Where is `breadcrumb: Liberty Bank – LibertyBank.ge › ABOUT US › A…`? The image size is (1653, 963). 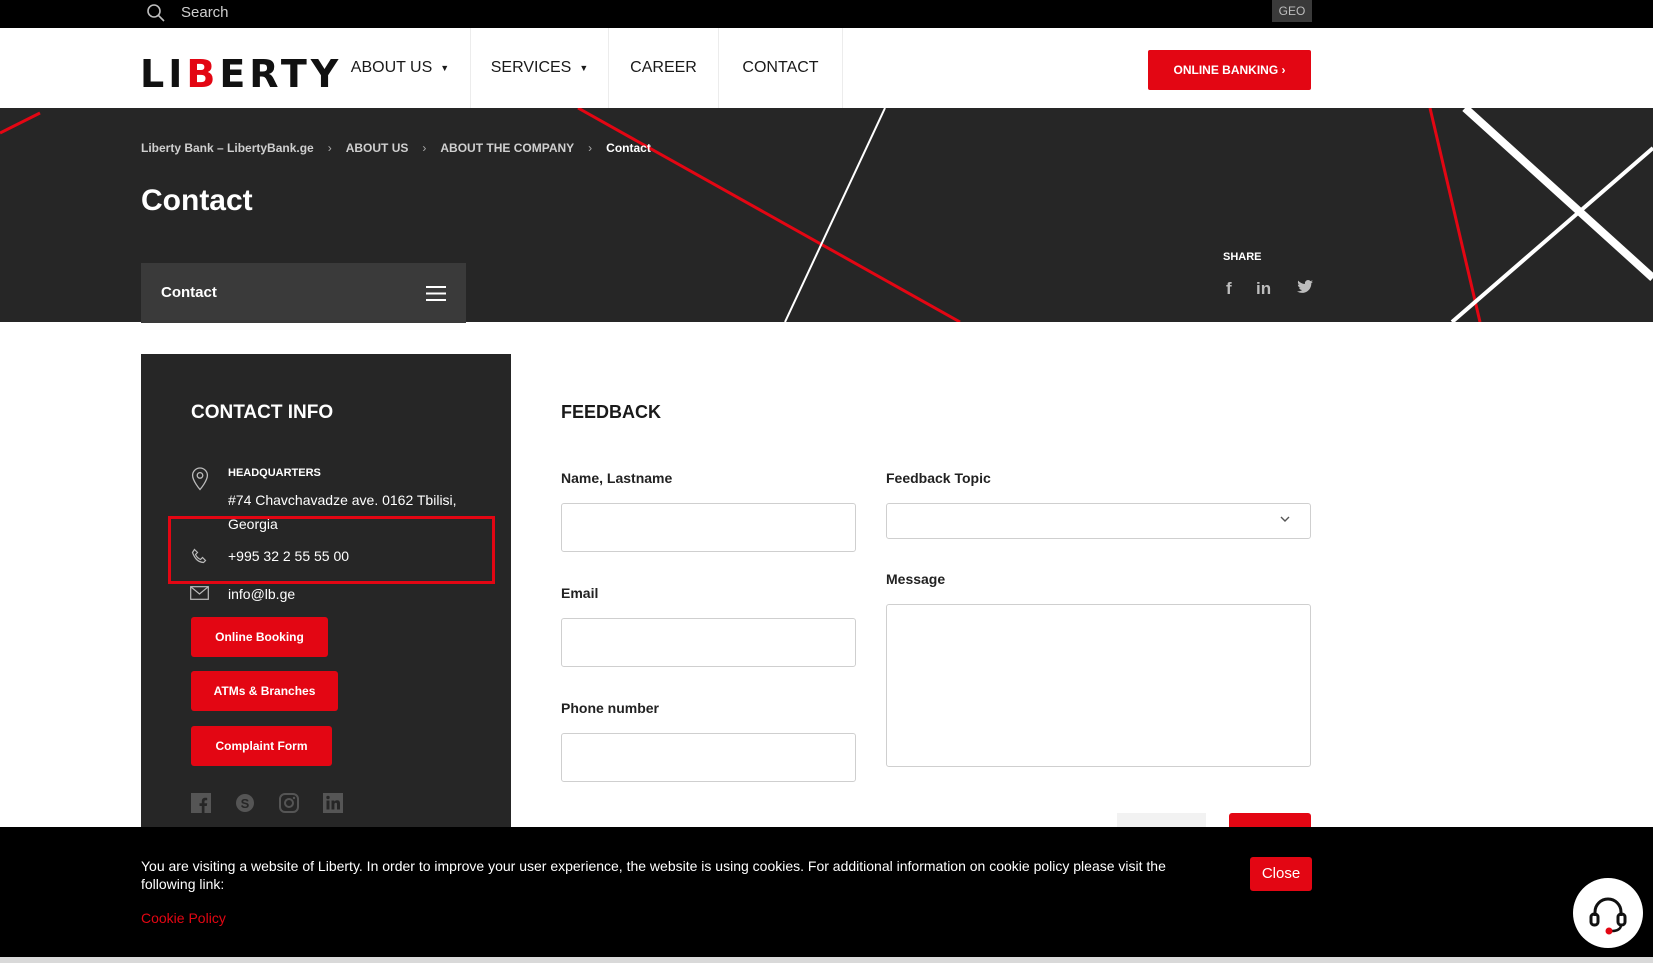 breadcrumb: Liberty Bank – LibertyBank.ge › ABOUT US › A… is located at coordinates (396, 148).